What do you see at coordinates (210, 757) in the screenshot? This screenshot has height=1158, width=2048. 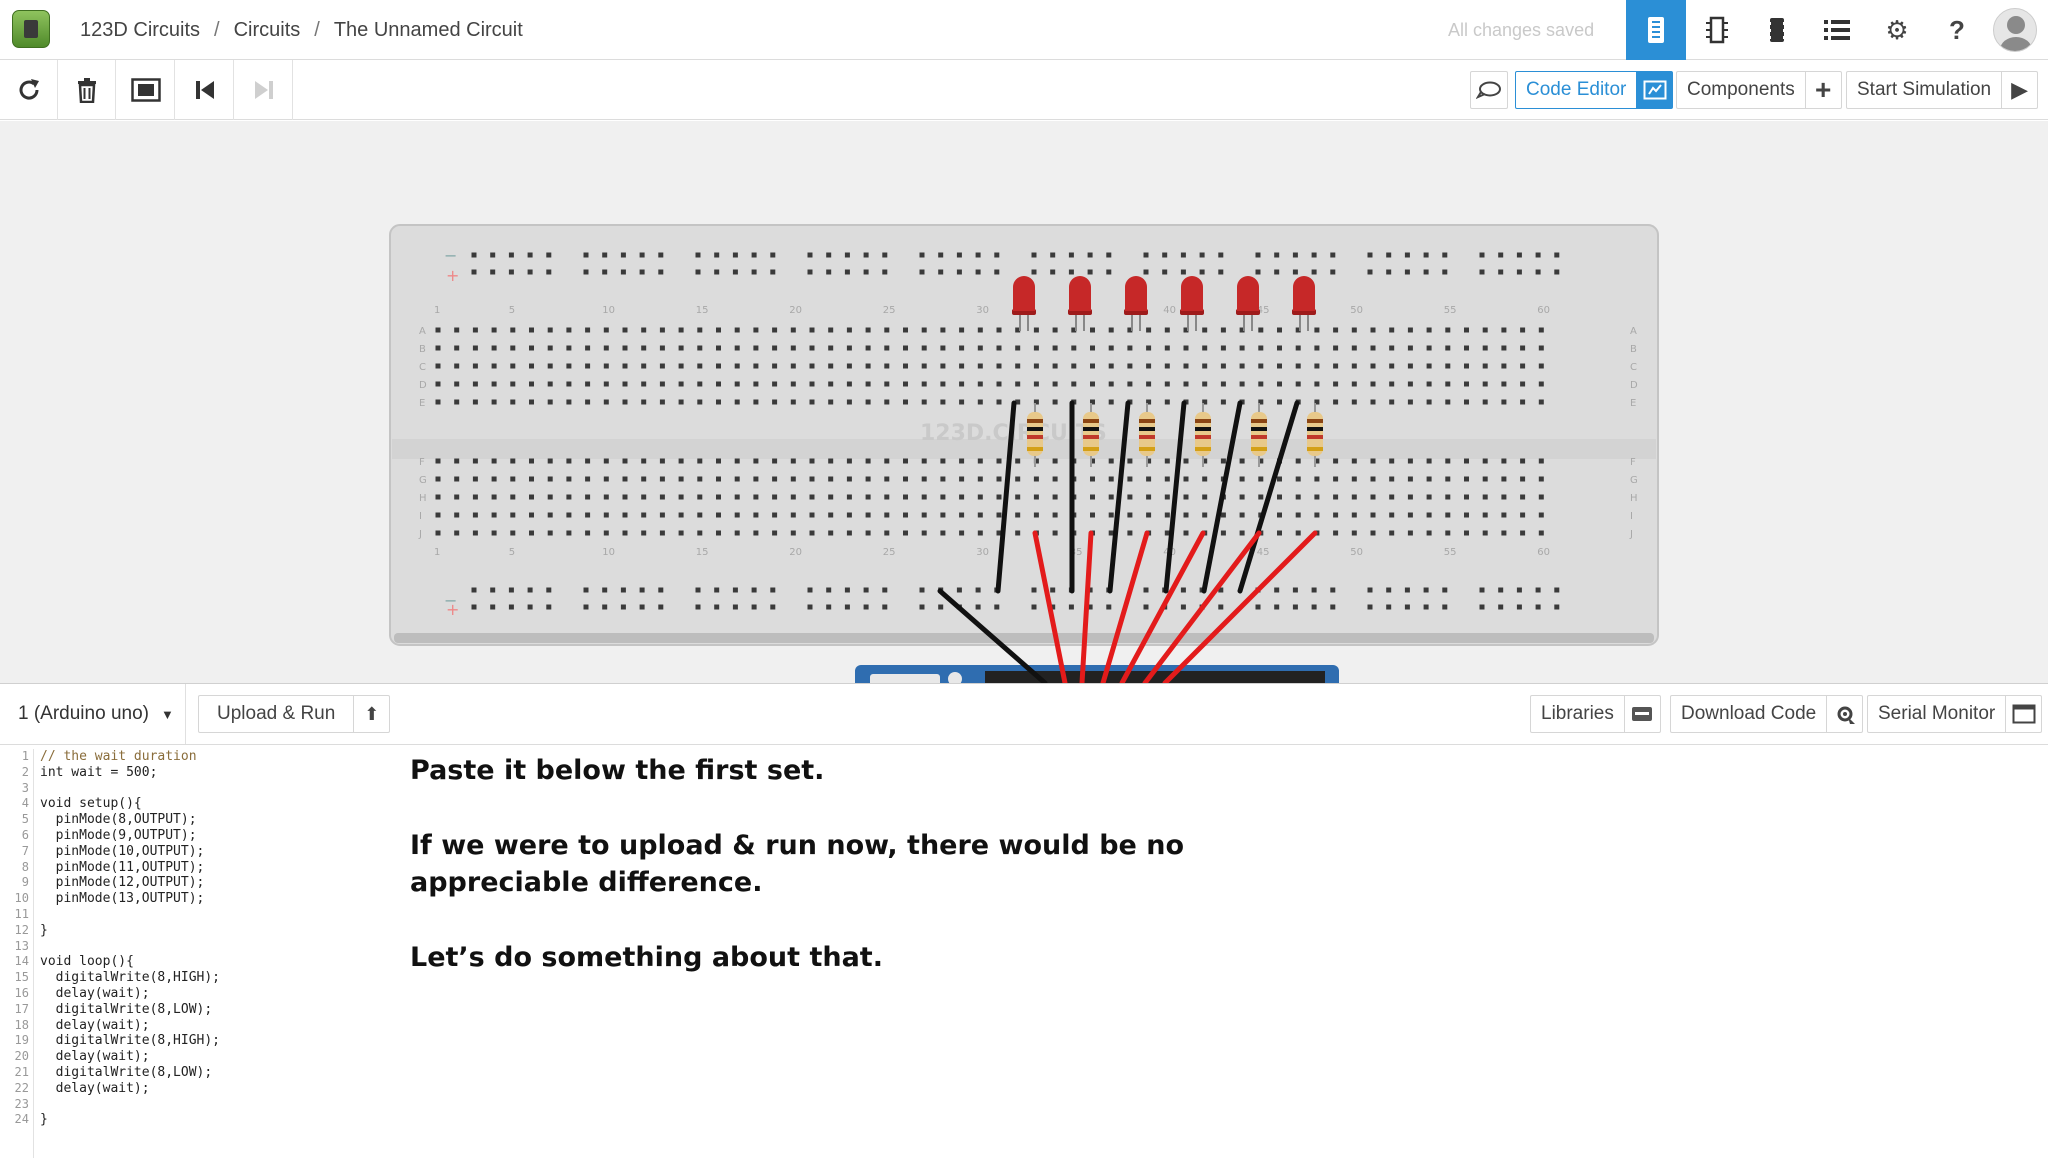 I see `code-line: // the wait duration` at bounding box center [210, 757].